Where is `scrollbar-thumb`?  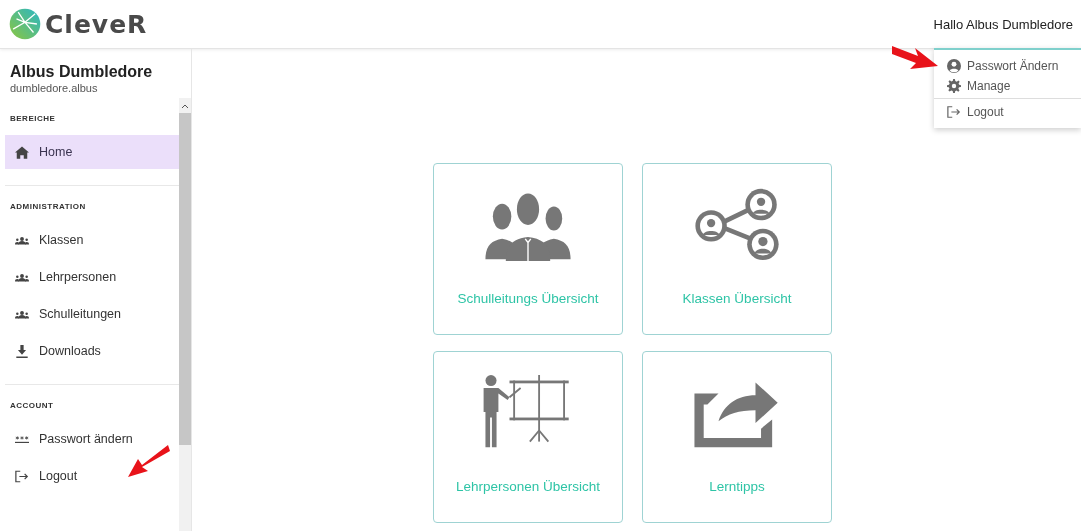
scrollbar-thumb is located at coordinates (185, 279).